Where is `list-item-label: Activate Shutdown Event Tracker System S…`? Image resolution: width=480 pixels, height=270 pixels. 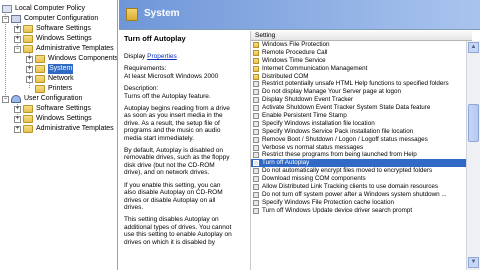
list-item-label: Activate Shutdown Event Tracker System S… is located at coordinates (346, 108).